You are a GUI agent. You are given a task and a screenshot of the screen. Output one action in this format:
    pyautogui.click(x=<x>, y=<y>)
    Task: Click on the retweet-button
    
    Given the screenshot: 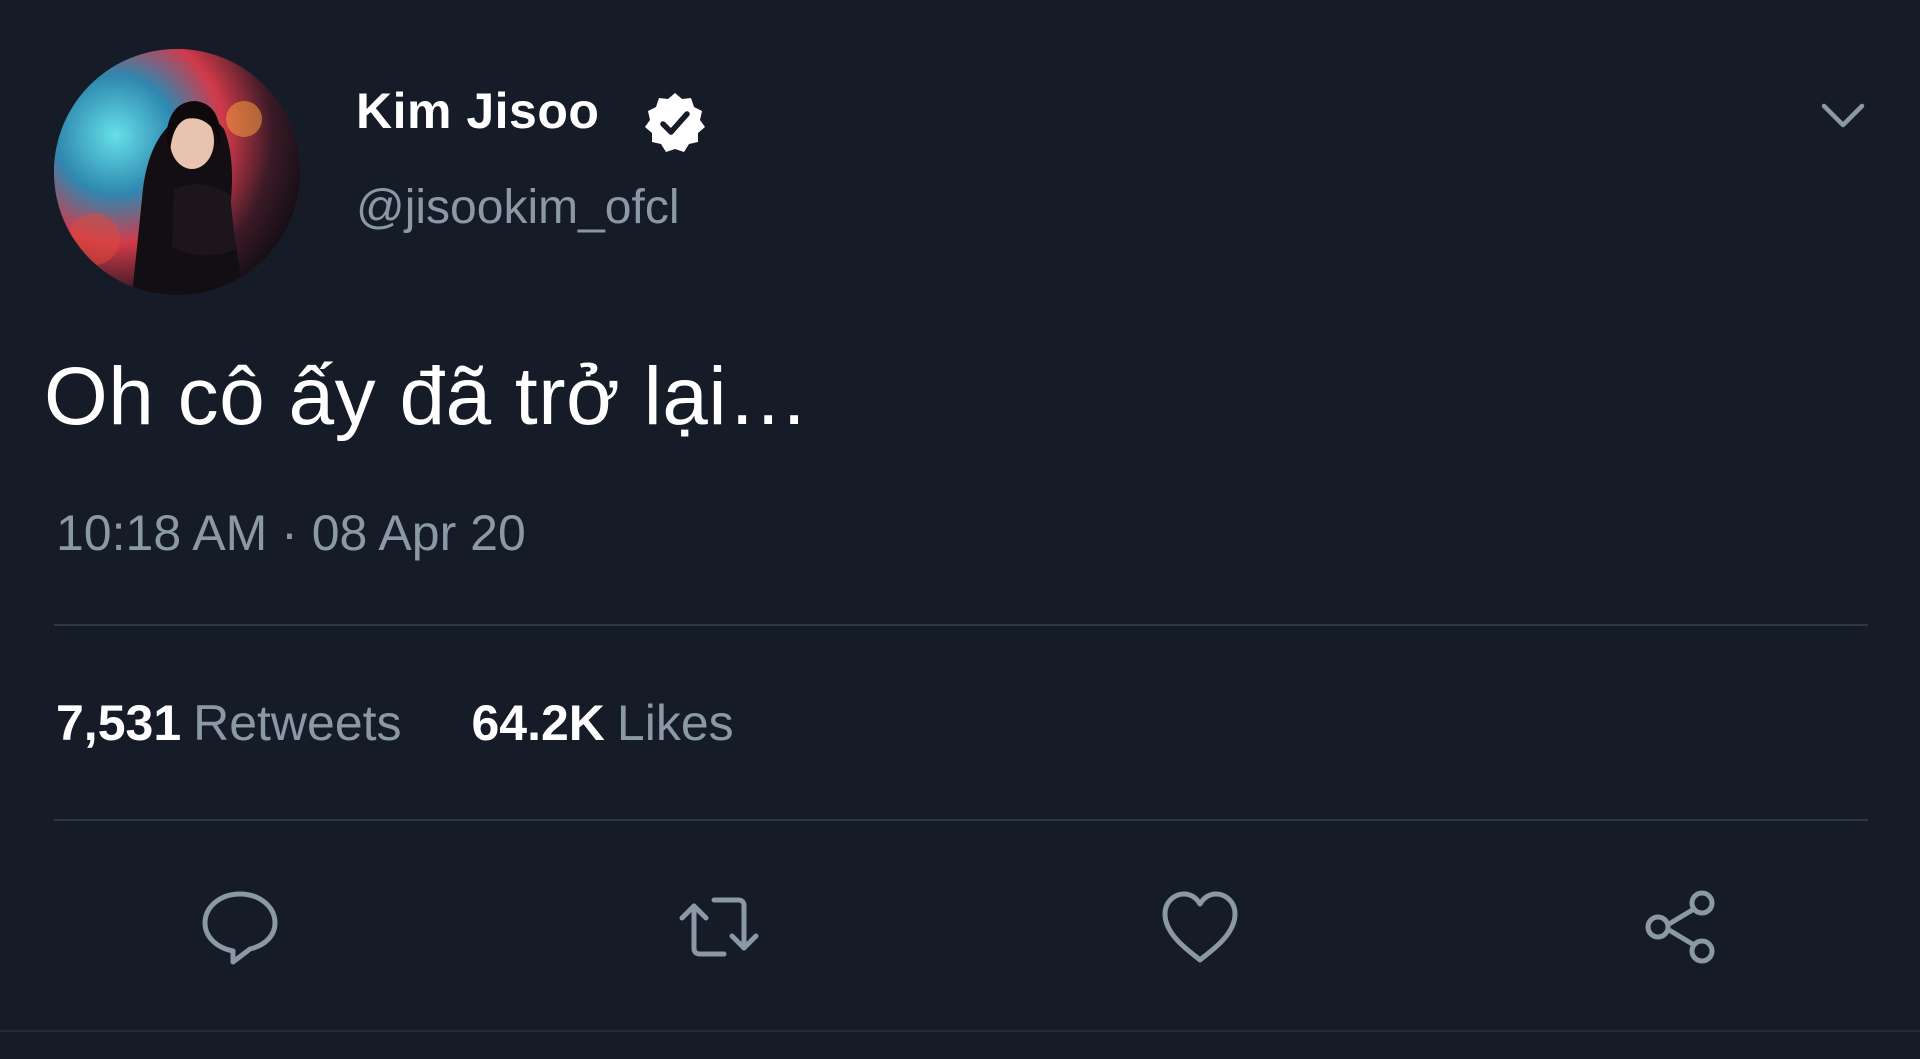 What is the action you would take?
    pyautogui.click(x=719, y=927)
    